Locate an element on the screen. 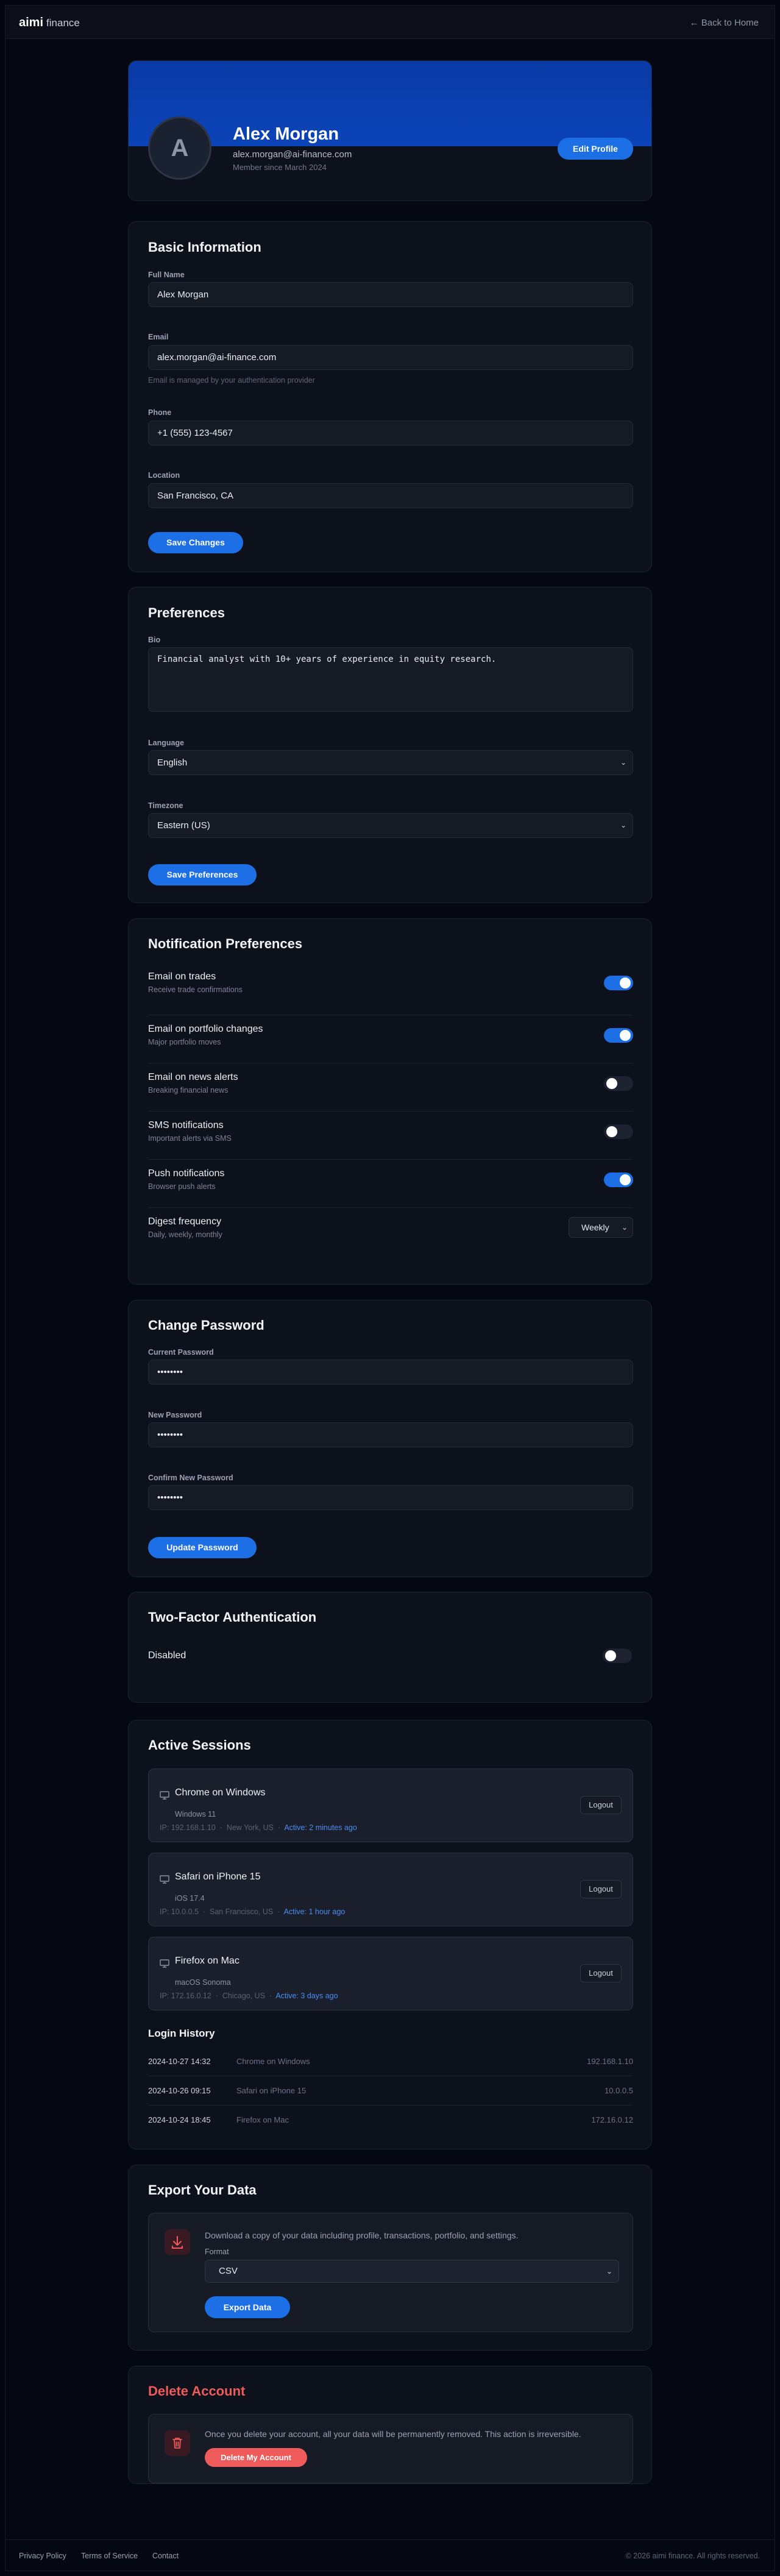 This screenshot has width=780, height=2576. session-device: Firefox on Mac is located at coordinates (207, 1961).